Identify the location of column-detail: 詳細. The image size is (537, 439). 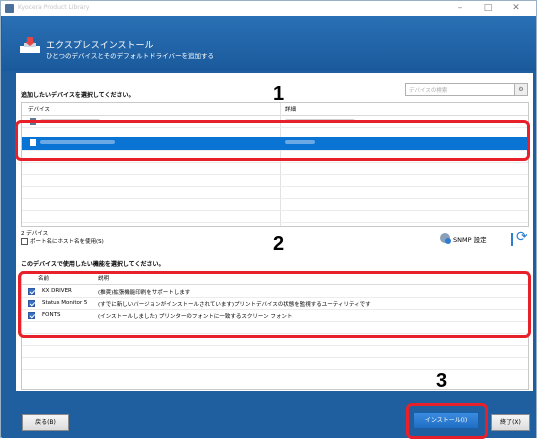
(290, 109).